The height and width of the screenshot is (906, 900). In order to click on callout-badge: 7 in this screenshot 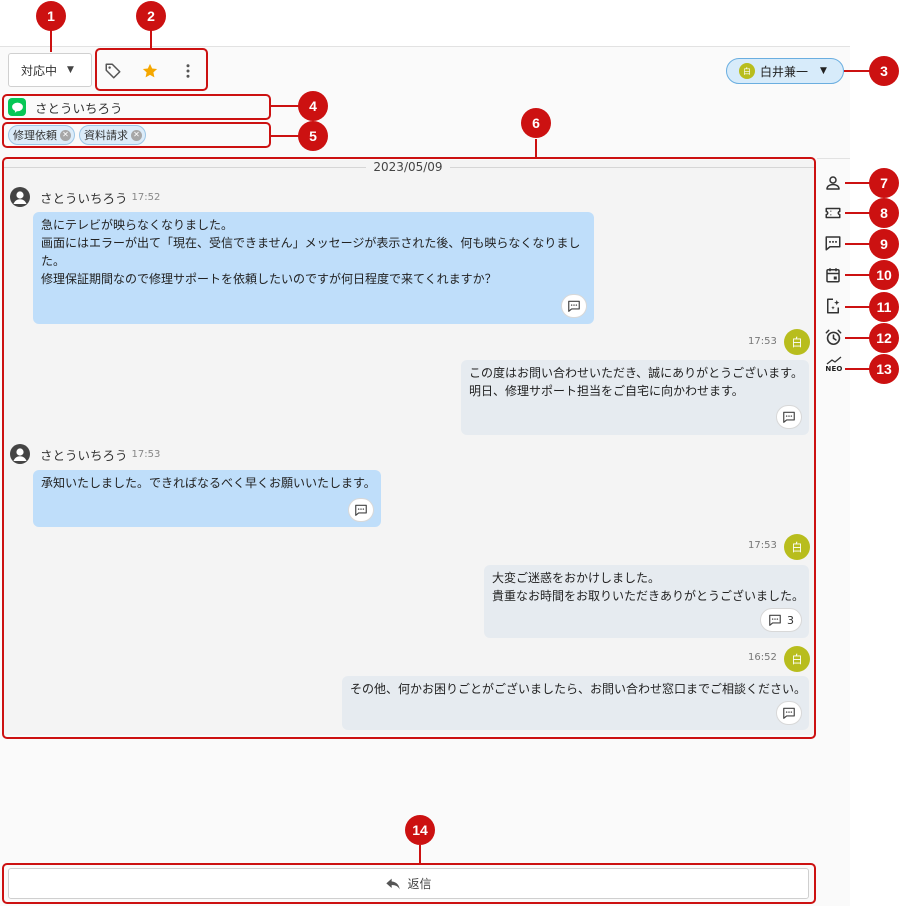, I will do `click(884, 183)`.